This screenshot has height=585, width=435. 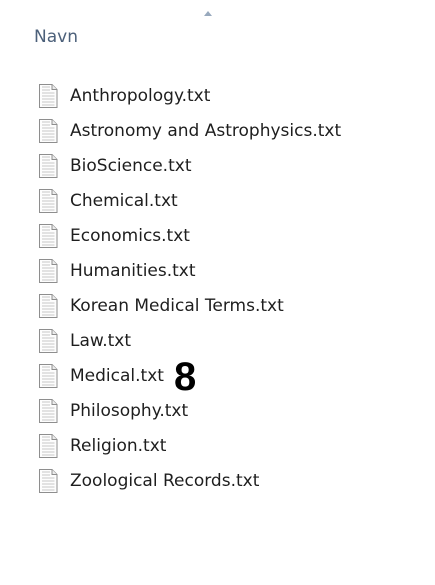 I want to click on file-name: Korean Medical Terms.txt, so click(x=177, y=305).